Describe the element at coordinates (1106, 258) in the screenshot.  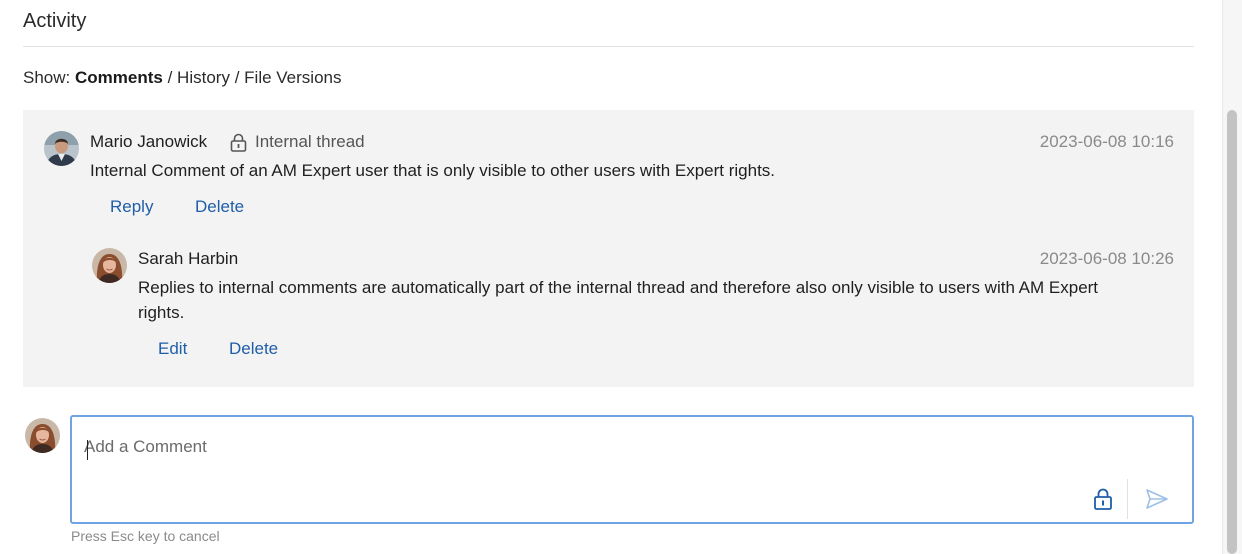
I see `reply-timestamp: 2023-06-08 10:26` at that location.